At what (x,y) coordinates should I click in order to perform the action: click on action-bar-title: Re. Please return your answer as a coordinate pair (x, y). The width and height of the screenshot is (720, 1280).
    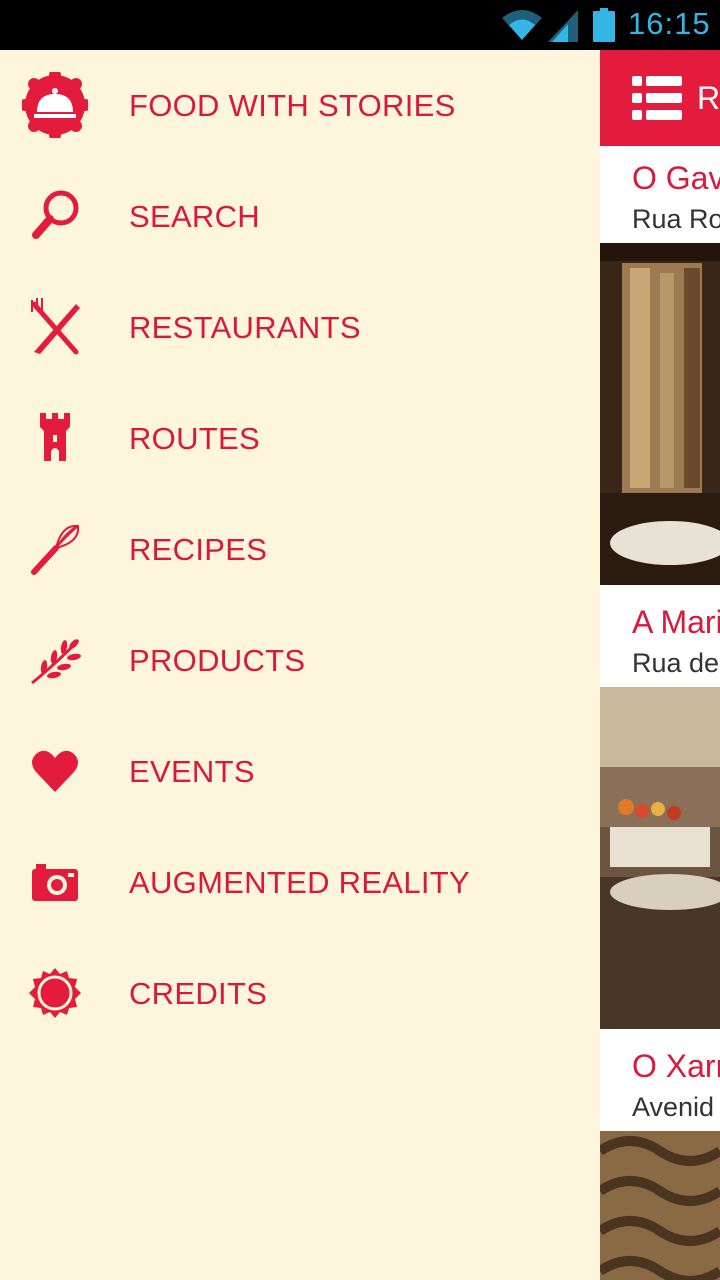
    Looking at the image, I should click on (708, 98).